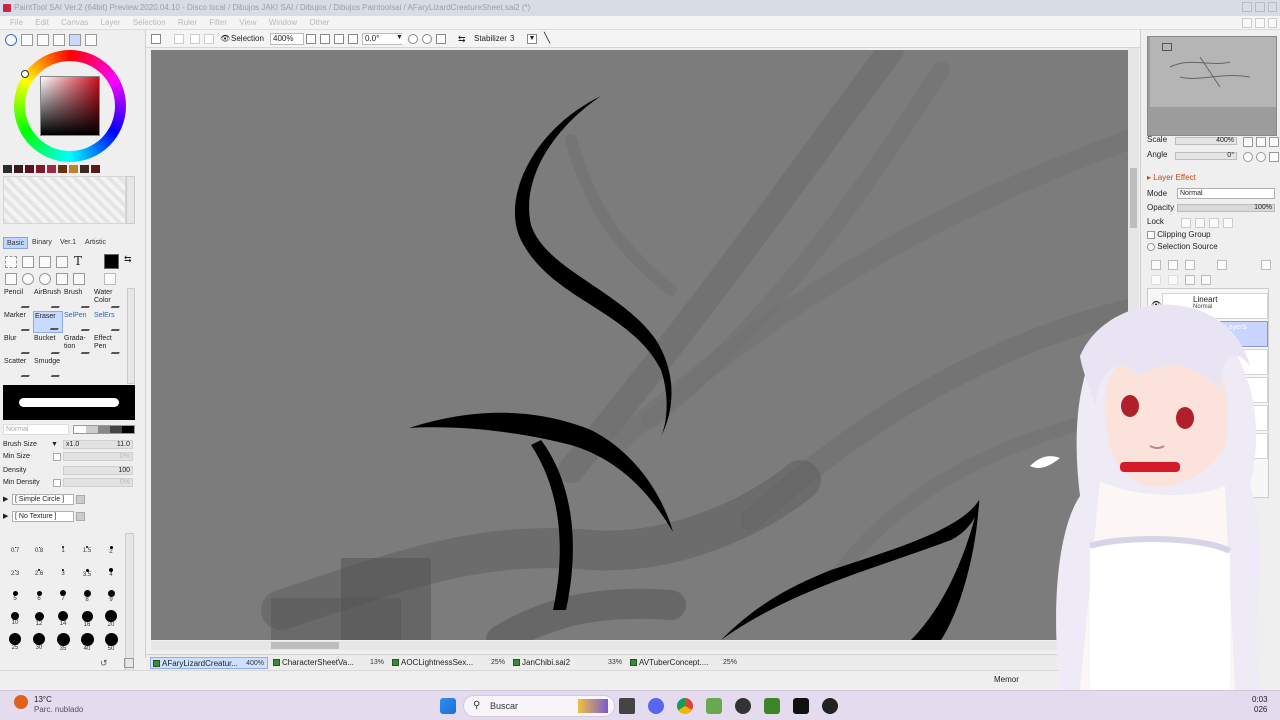 The width and height of the screenshot is (1280, 720). I want to click on tool-water-color: Water Color, so click(108, 299).